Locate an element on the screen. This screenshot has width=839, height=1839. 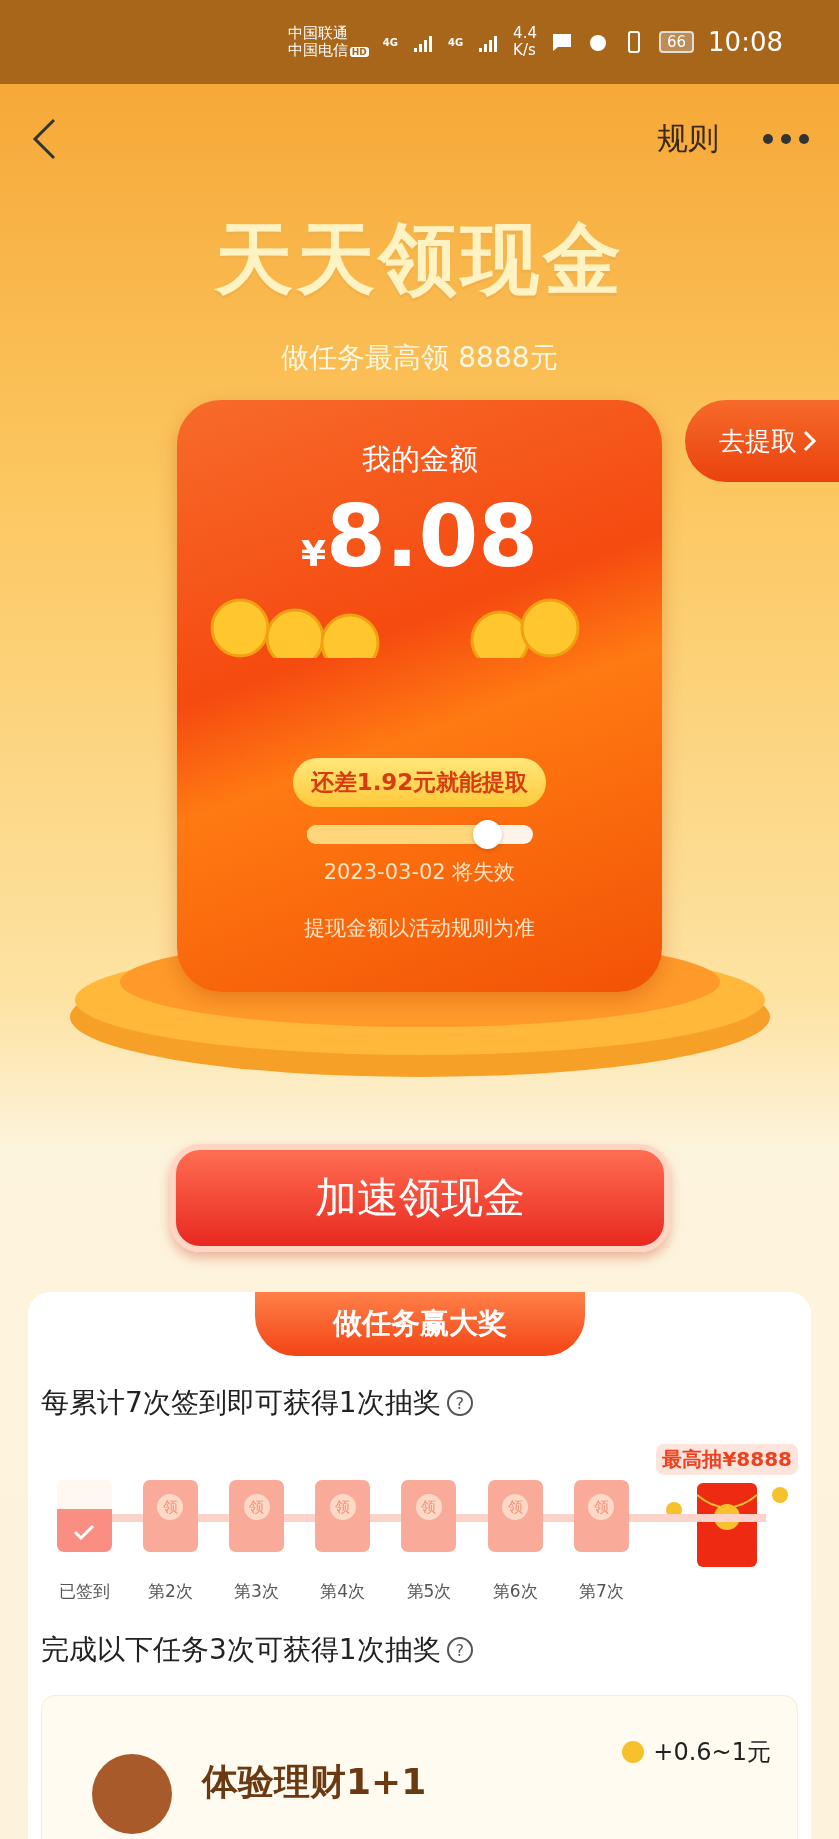
tip-bubble: 还差1.92元就能提取 is located at coordinates (419, 782).